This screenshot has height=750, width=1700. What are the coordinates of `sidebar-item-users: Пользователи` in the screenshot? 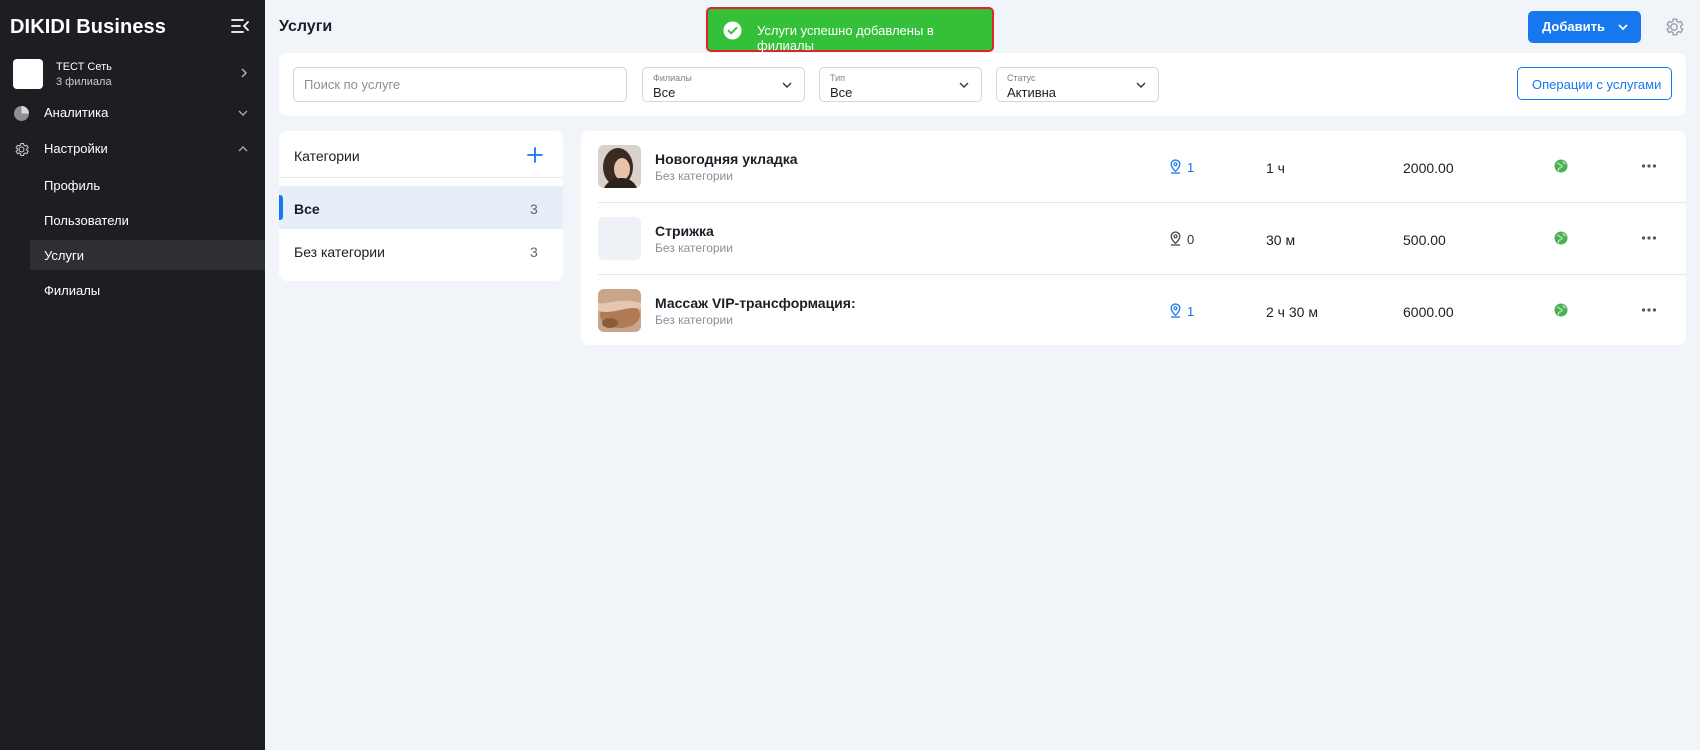 It's located at (147, 220).